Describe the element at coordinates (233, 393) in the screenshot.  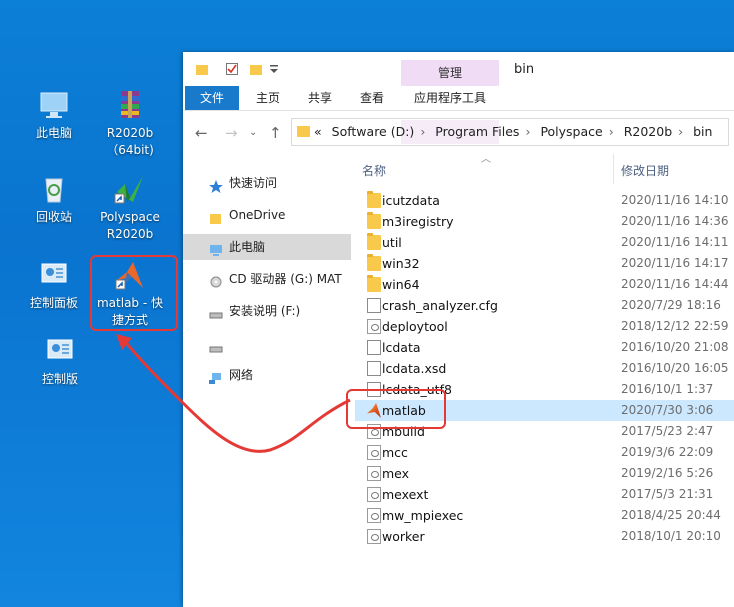
I see `annotation-arrow` at that location.